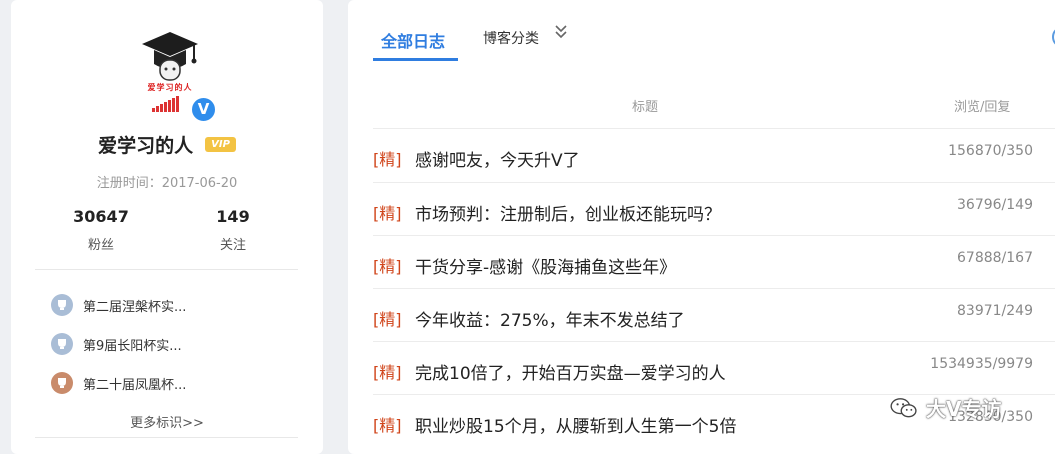 Image resolution: width=1055 pixels, height=454 pixels. Describe the element at coordinates (995, 258) in the screenshot. I see `view-reply-count: 67888/167` at that location.